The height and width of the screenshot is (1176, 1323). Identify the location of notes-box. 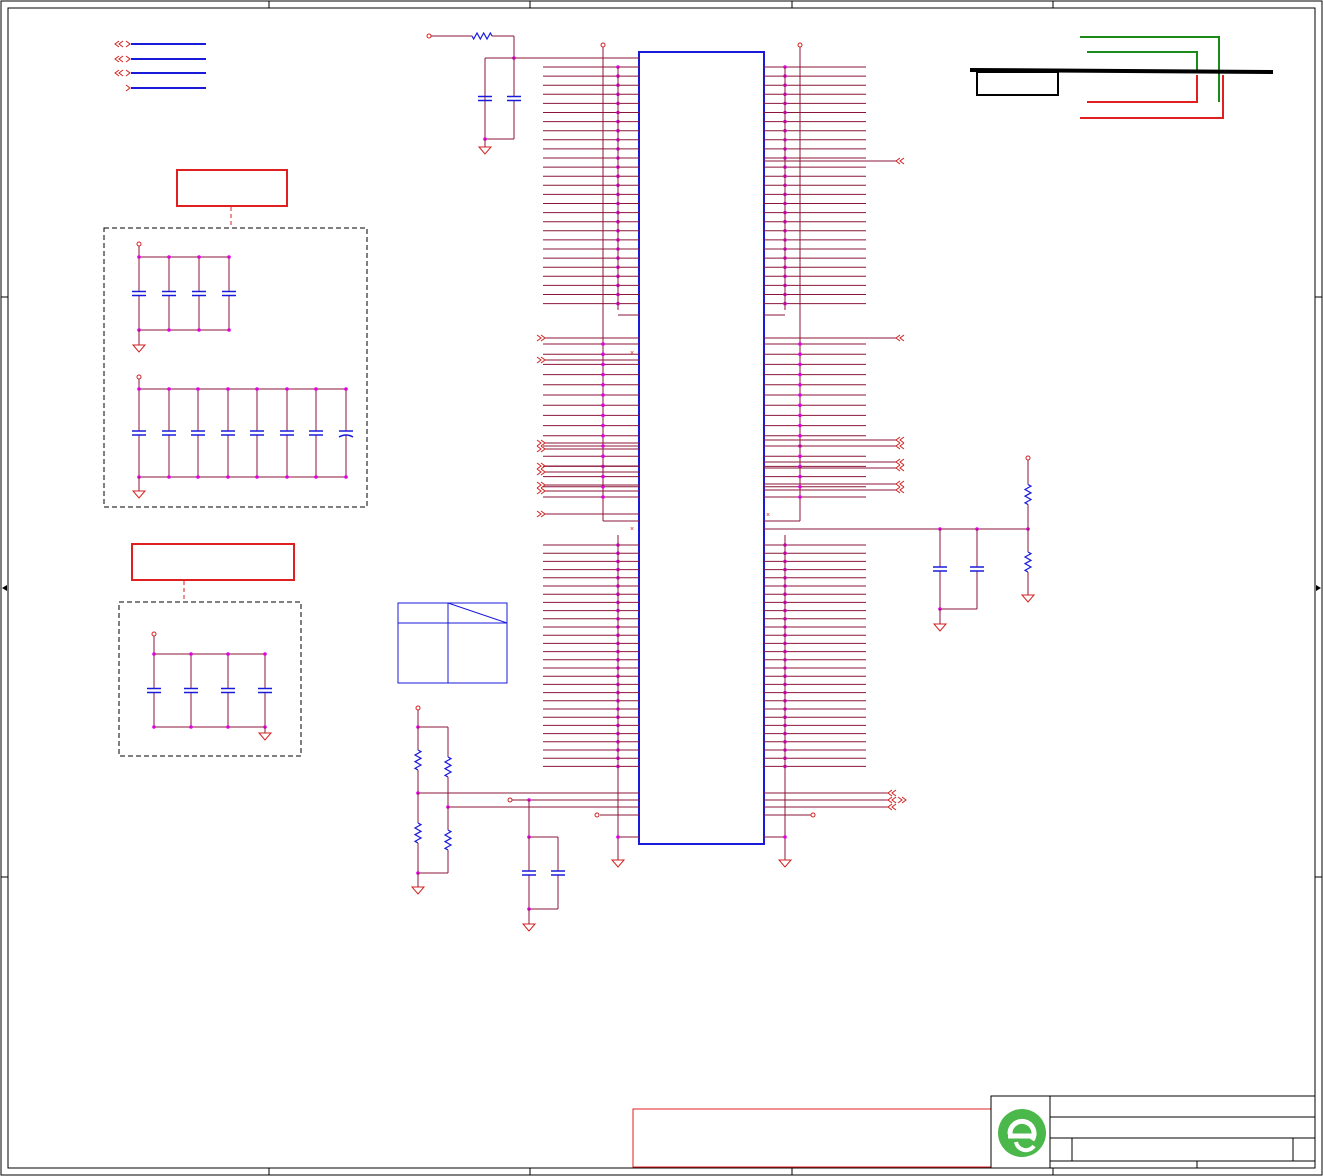
(812, 1138).